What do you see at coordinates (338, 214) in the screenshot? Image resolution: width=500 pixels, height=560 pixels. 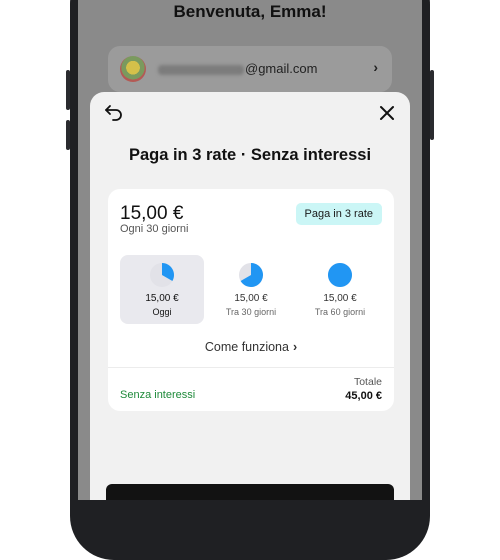 I see `plan-badge: Paga in 3 rate` at bounding box center [338, 214].